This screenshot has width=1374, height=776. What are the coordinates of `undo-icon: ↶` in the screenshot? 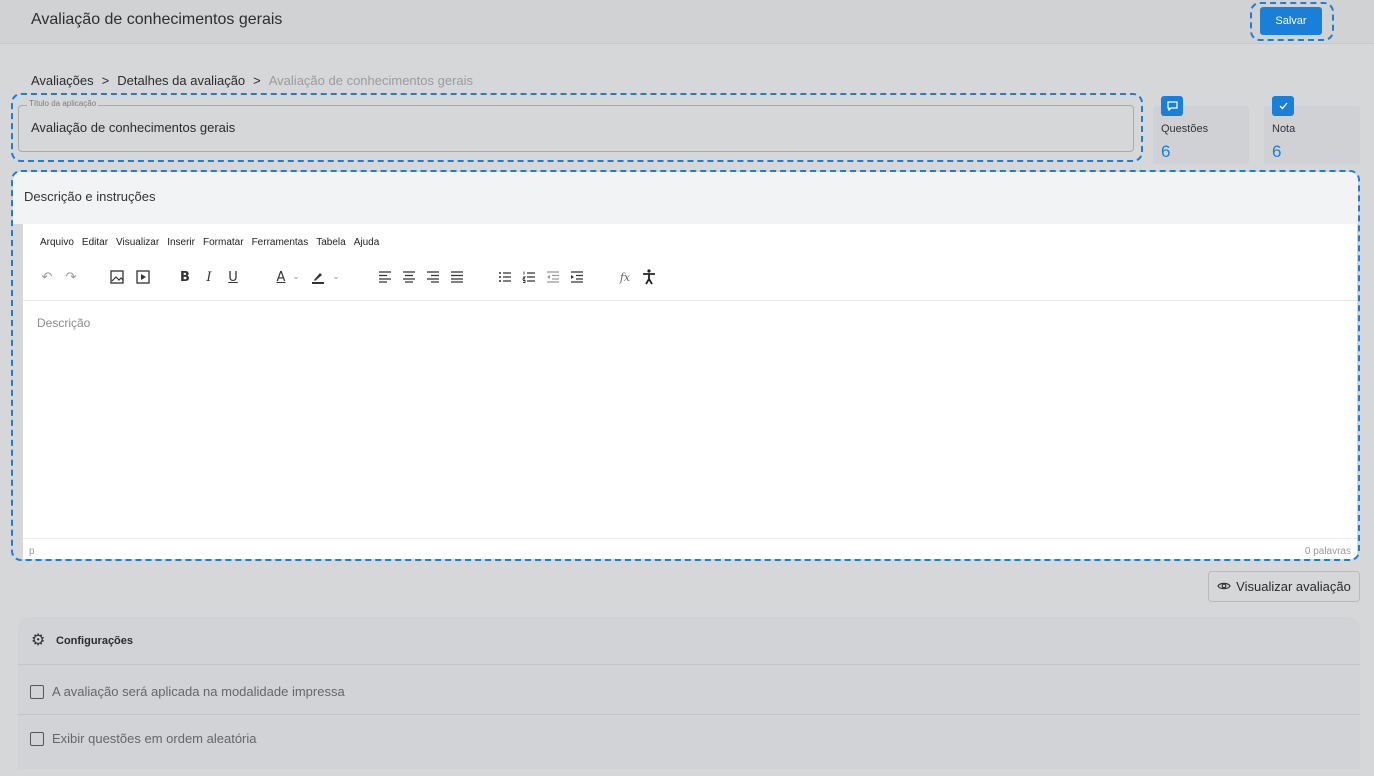 It's located at (47, 277).